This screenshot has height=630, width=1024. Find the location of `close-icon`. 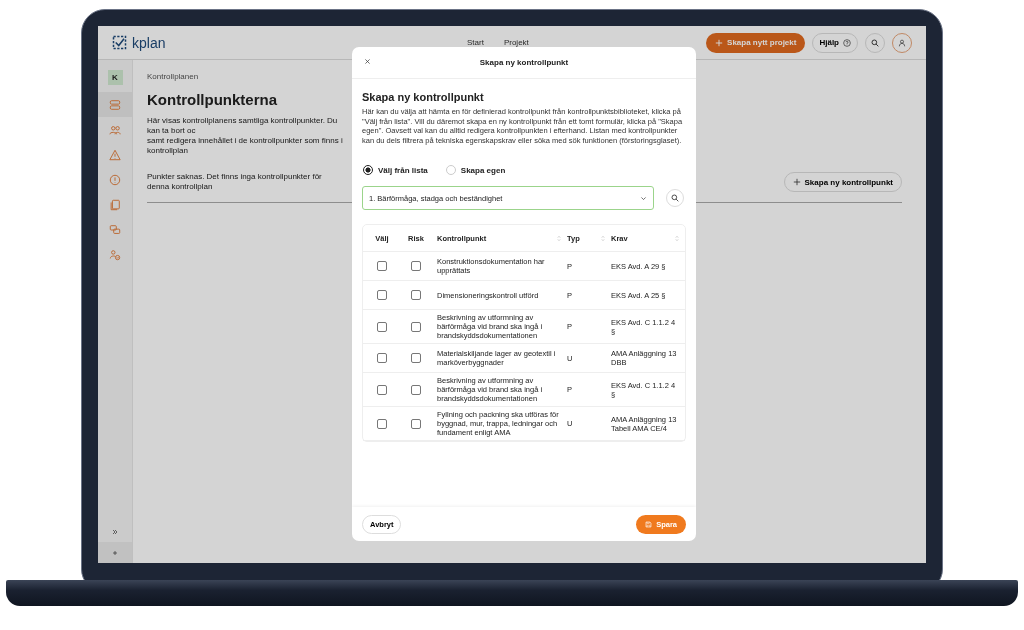

close-icon is located at coordinates (367, 61).